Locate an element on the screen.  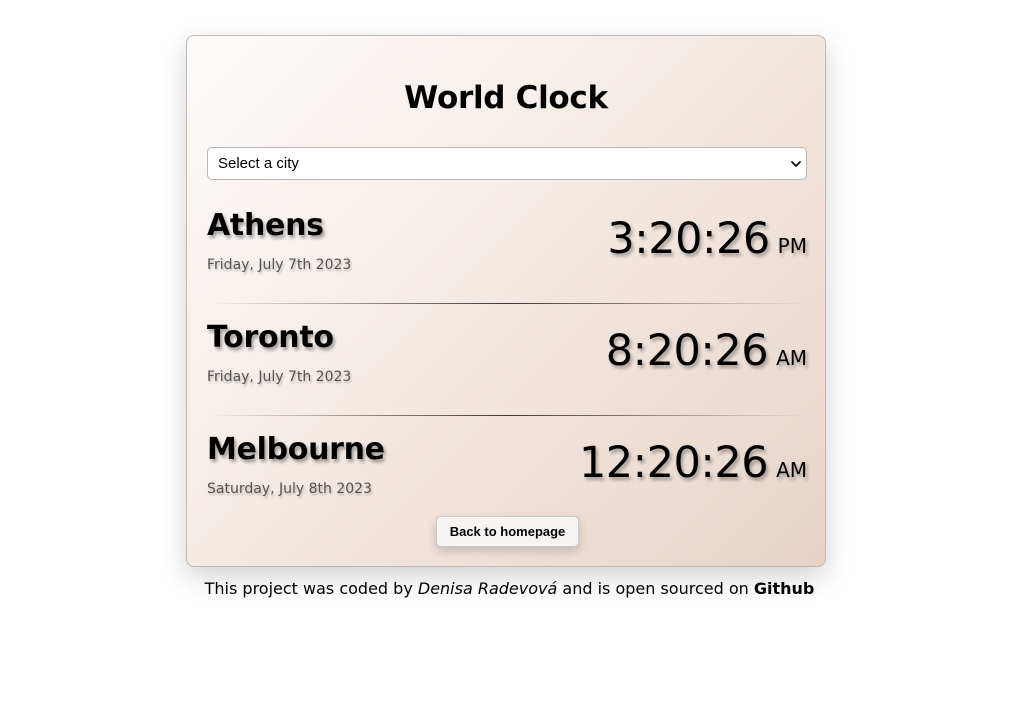
chevron-down-icon is located at coordinates (796, 164).